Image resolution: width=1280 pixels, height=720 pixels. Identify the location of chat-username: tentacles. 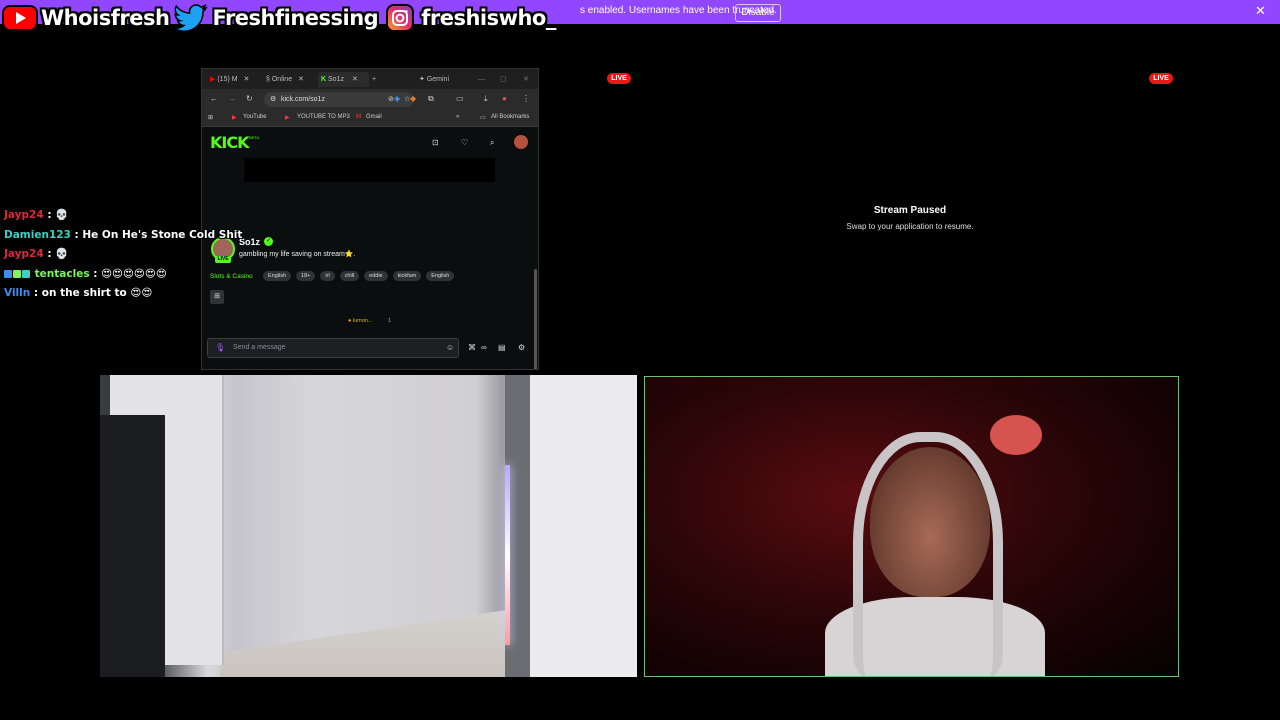
(62, 273).